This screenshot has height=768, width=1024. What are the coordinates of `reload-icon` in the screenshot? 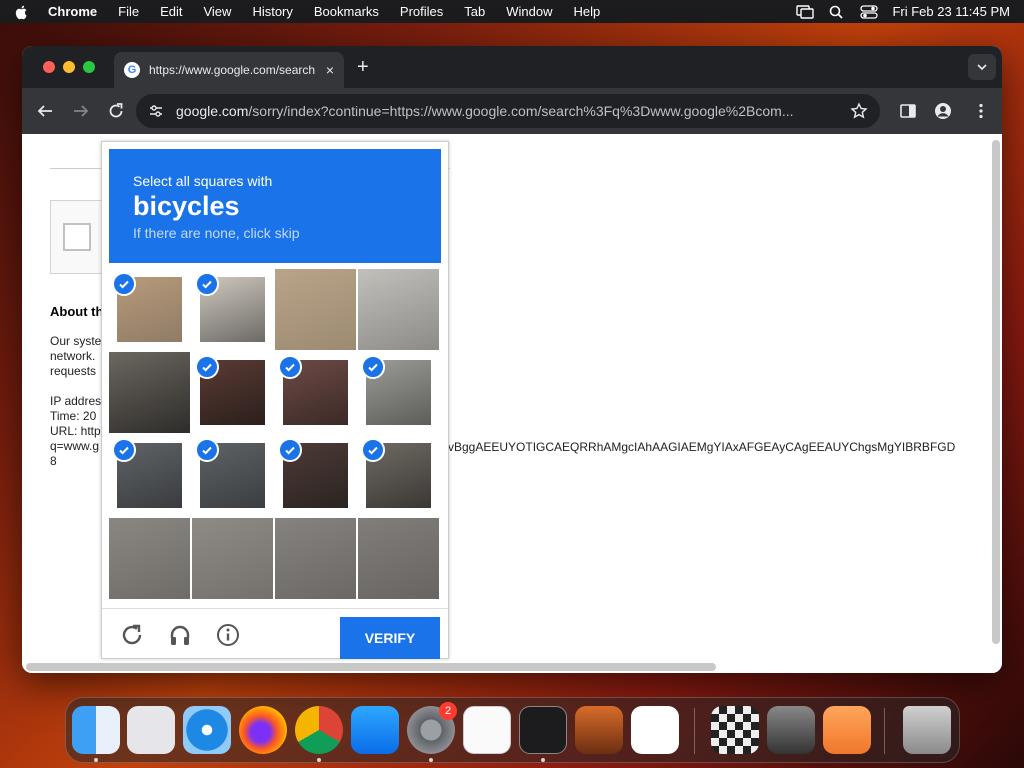 It's located at (116, 111).